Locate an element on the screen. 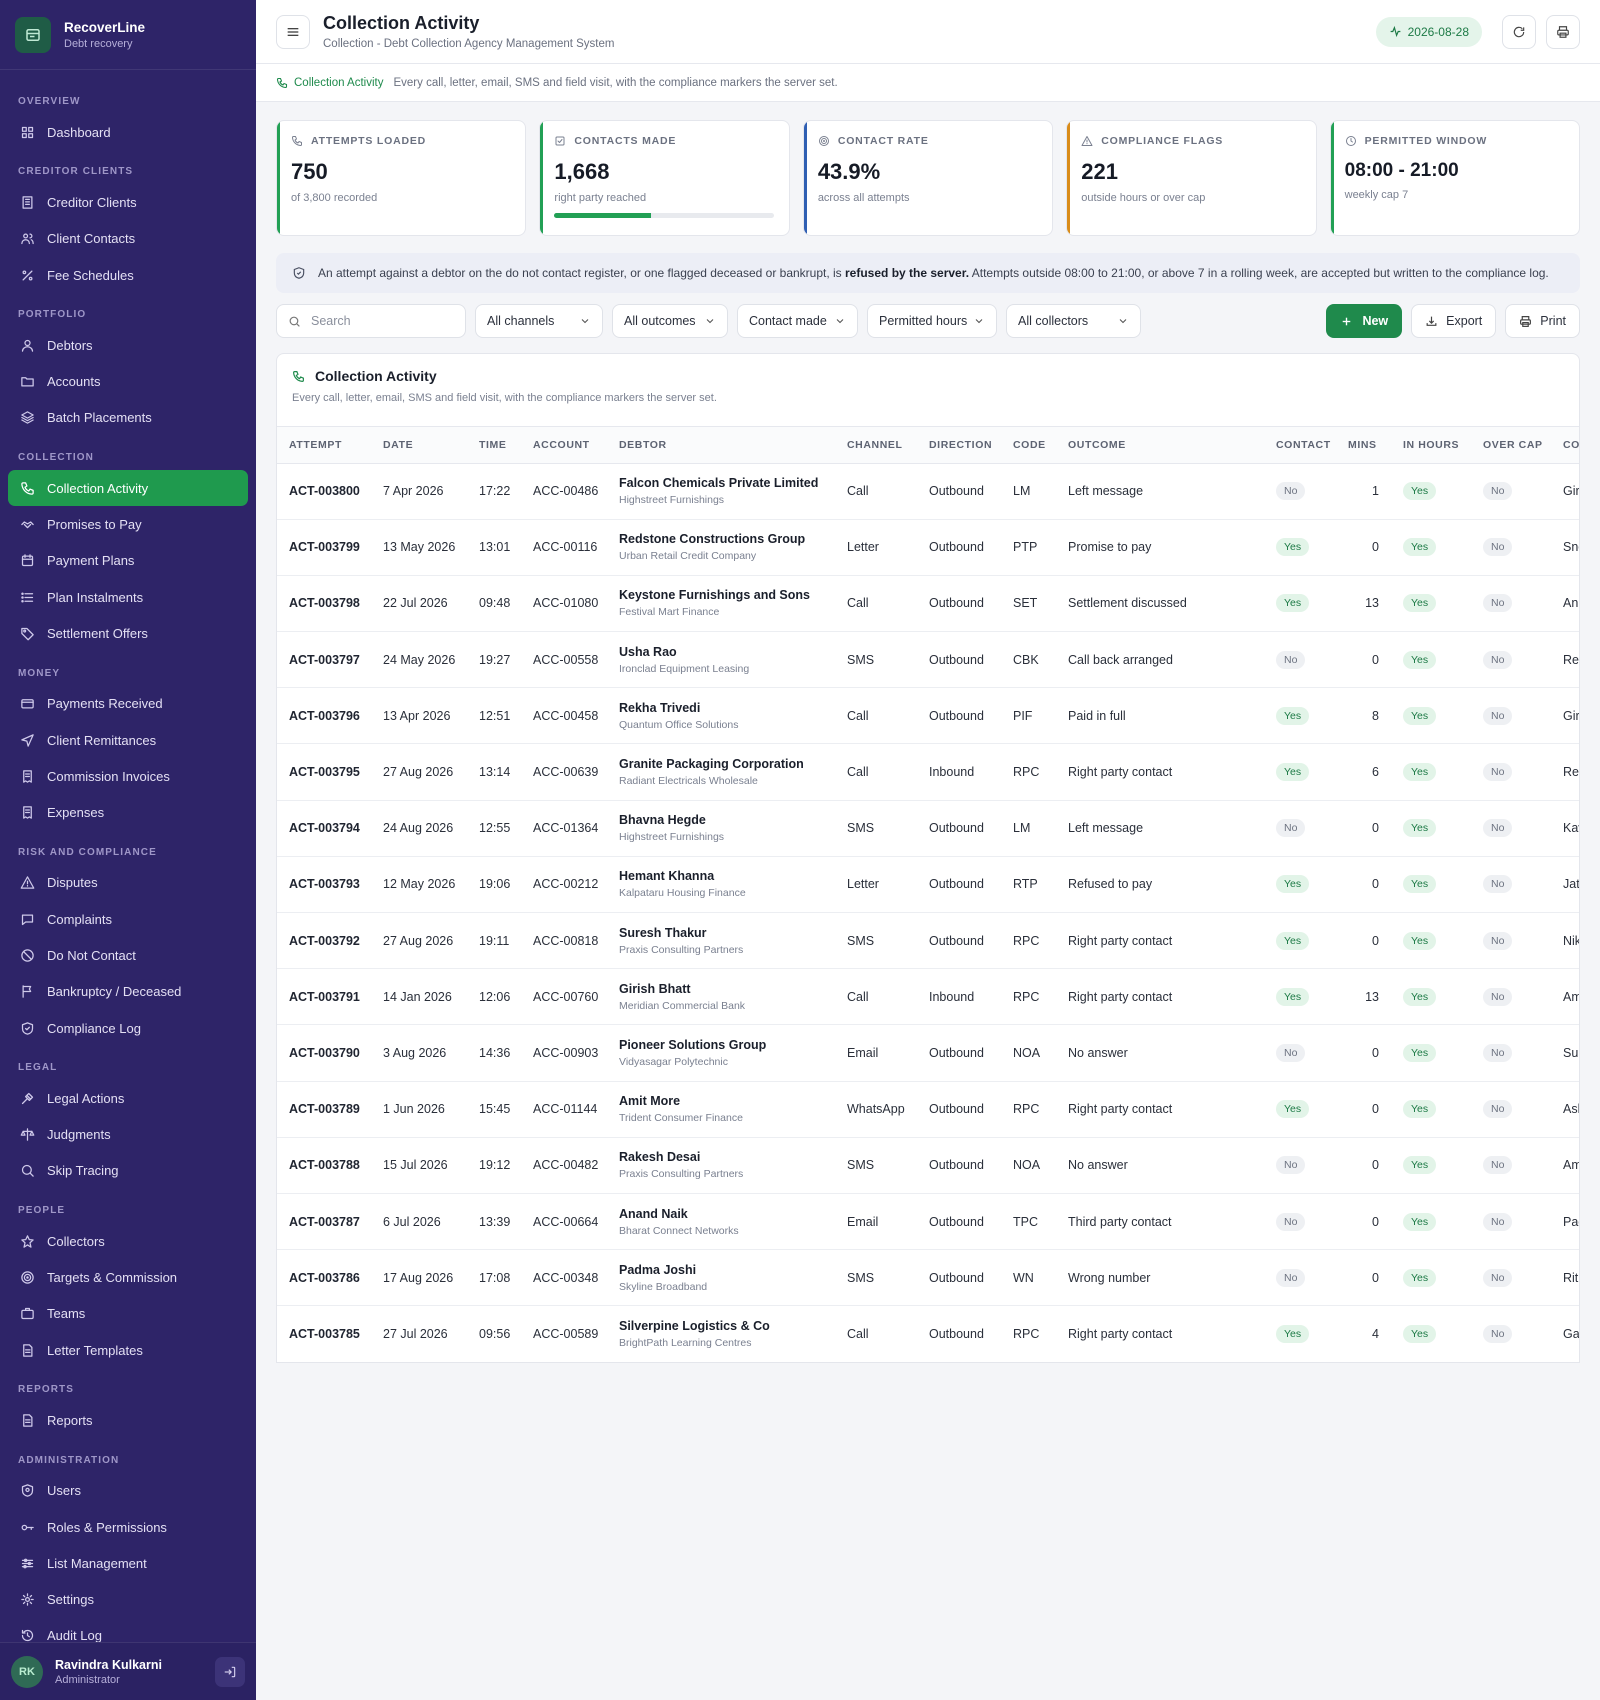 This screenshot has width=1600, height=1700. current-date: 2026-08-28 is located at coordinates (1438, 31).